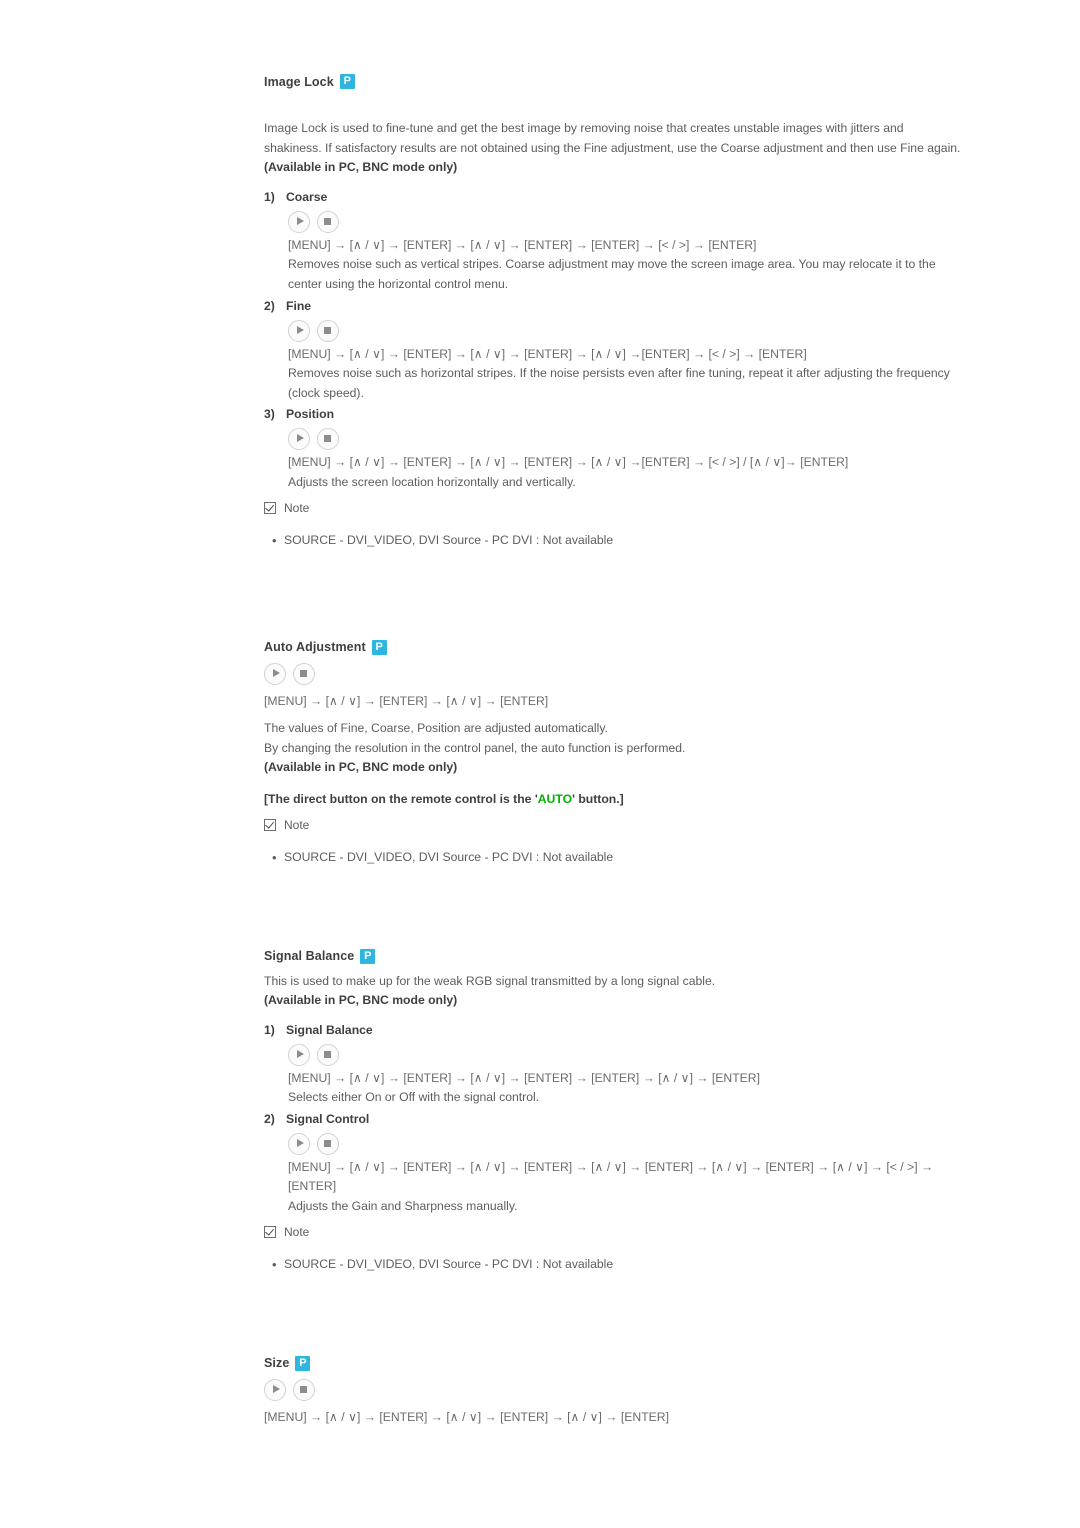  What do you see at coordinates (598, 798) in the screenshot?
I see `remote-note-suffix: ' button.]` at bounding box center [598, 798].